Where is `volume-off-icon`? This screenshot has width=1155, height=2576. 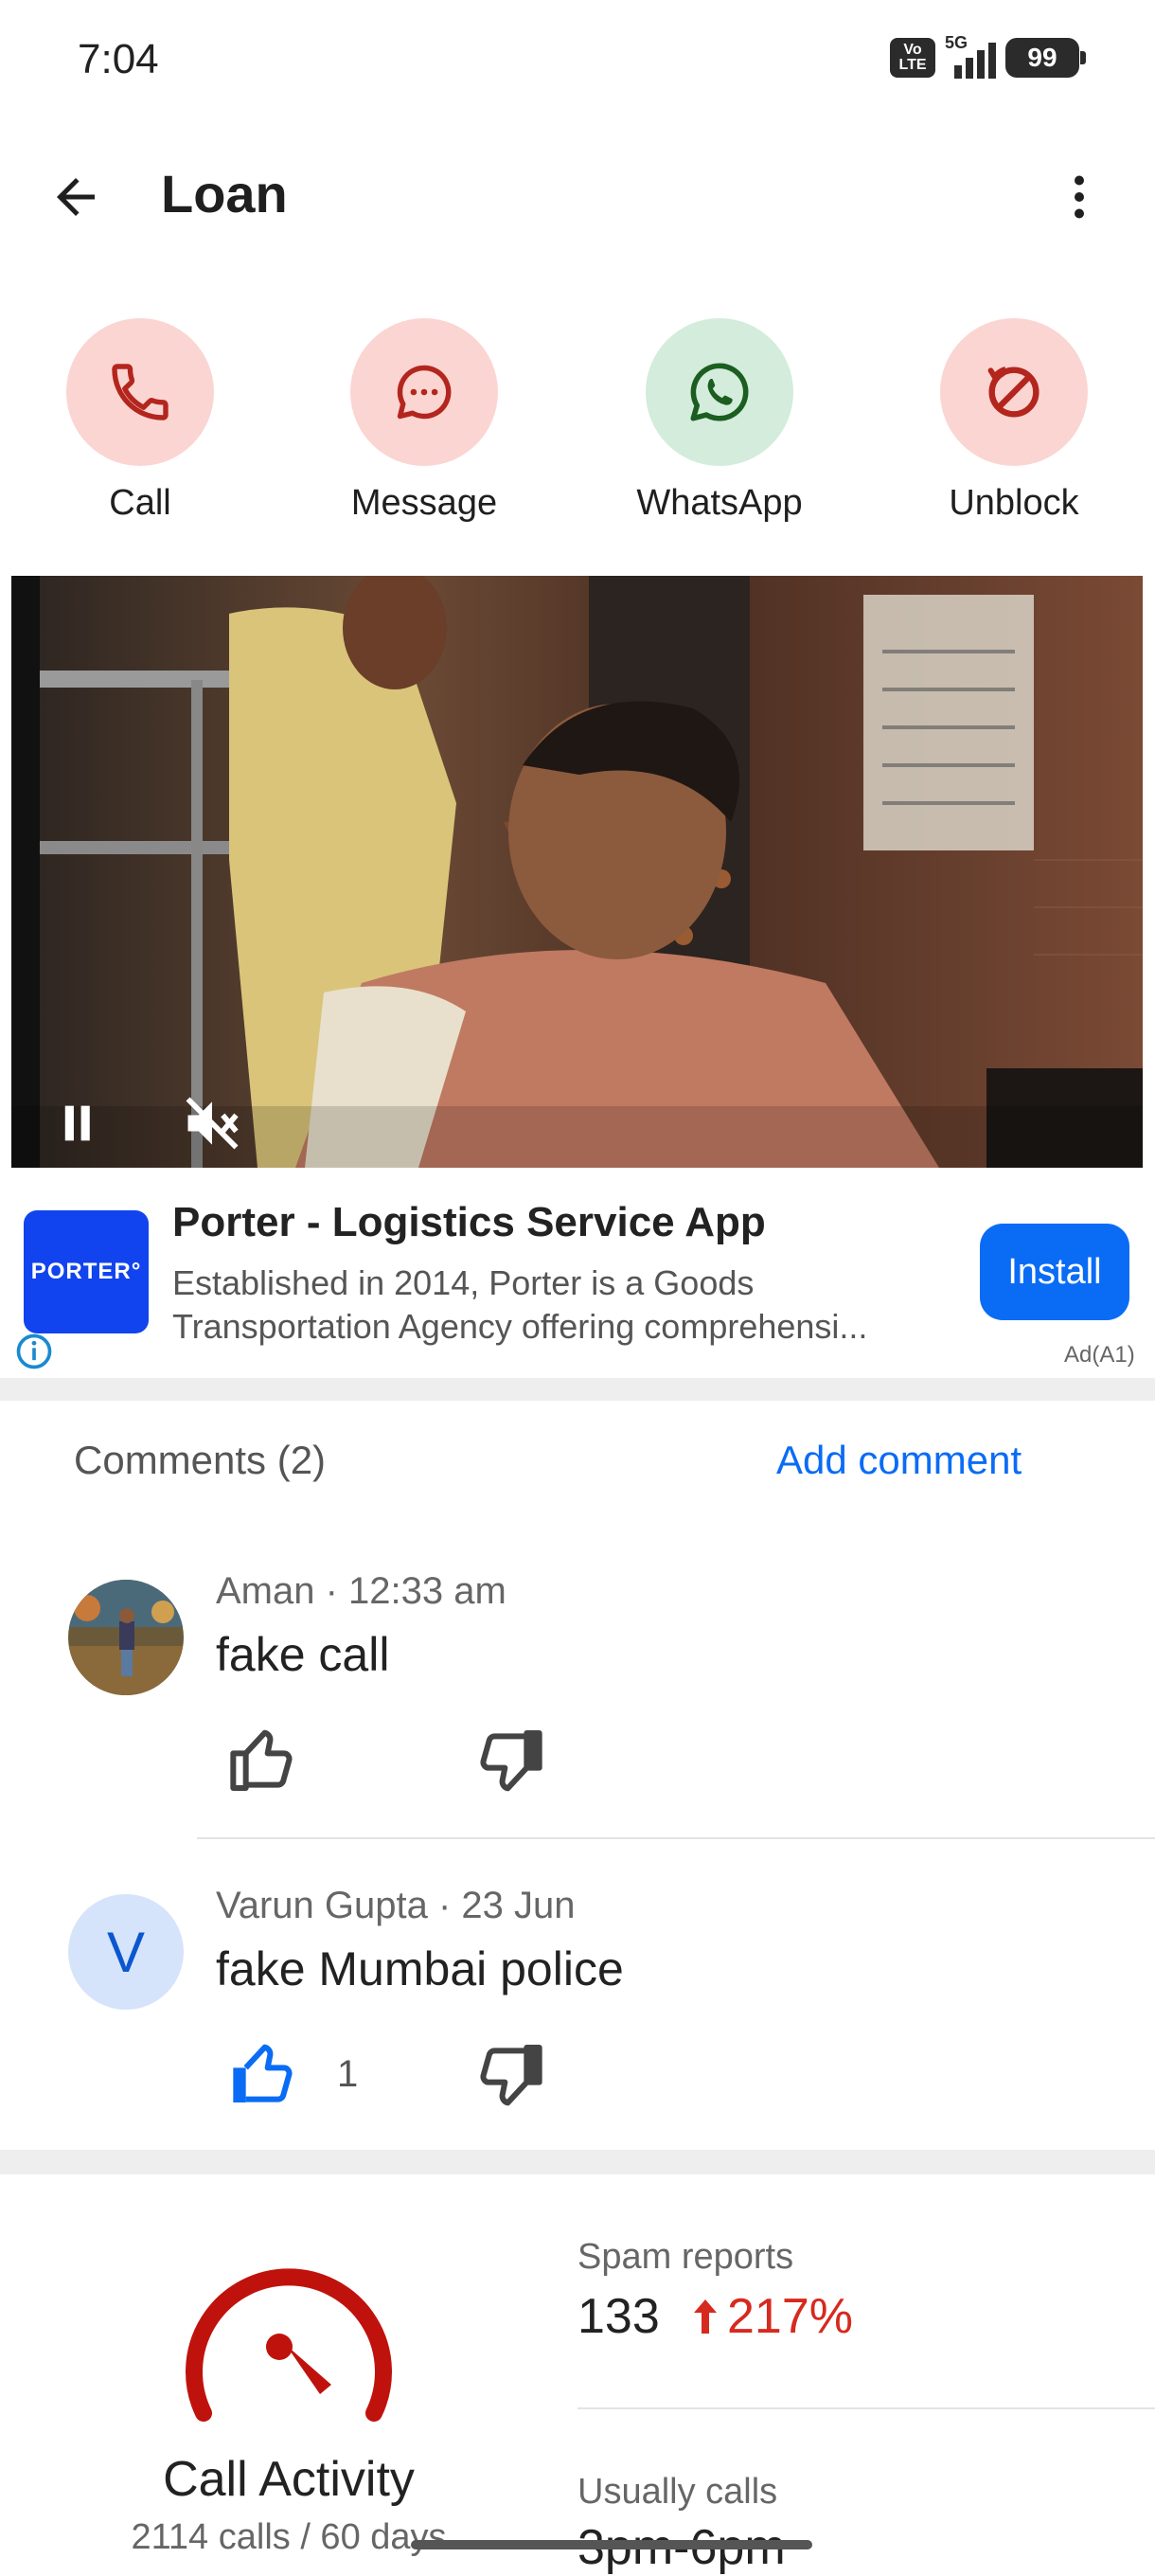
volume-off-icon is located at coordinates (212, 1123).